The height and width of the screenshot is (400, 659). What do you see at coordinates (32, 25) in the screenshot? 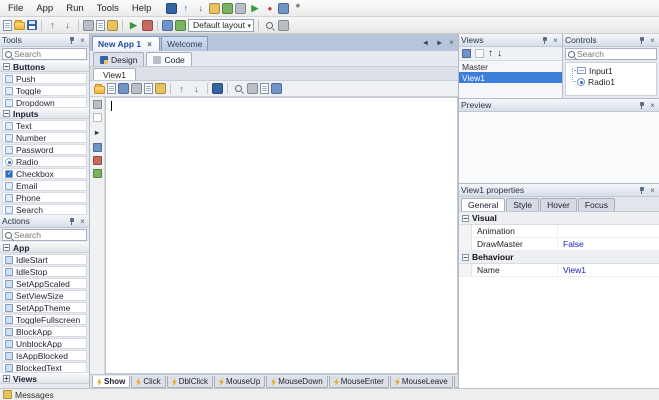
I see `save-icon` at bounding box center [32, 25].